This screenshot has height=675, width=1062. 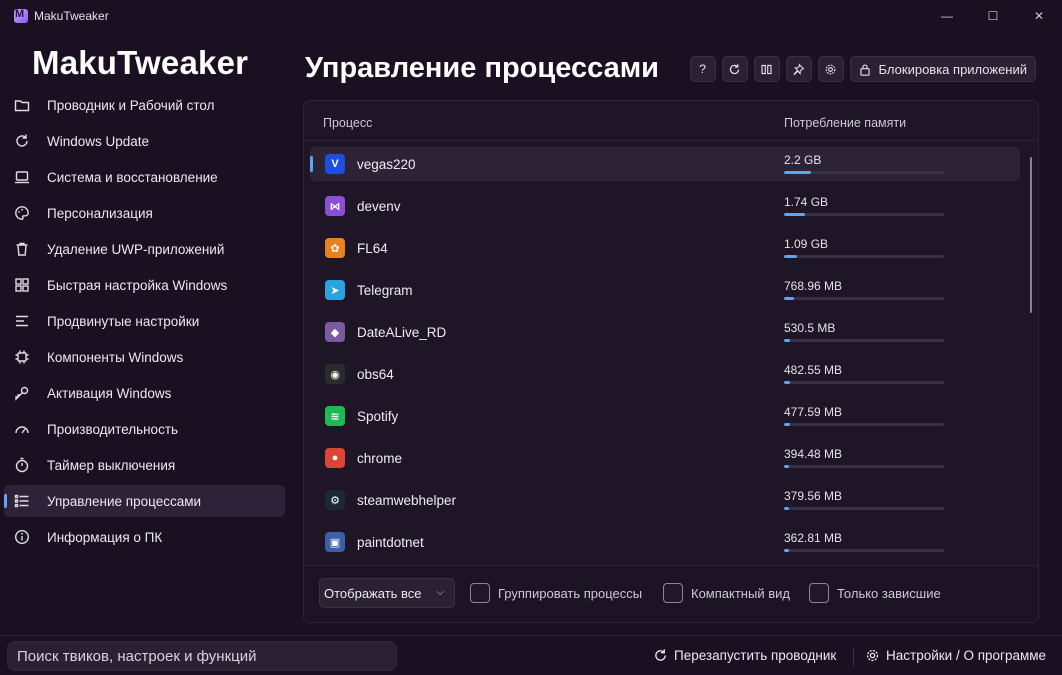 What do you see at coordinates (665, 332) in the screenshot?
I see `table-row: ◆ DateALive_RD 530.5 MB` at bounding box center [665, 332].